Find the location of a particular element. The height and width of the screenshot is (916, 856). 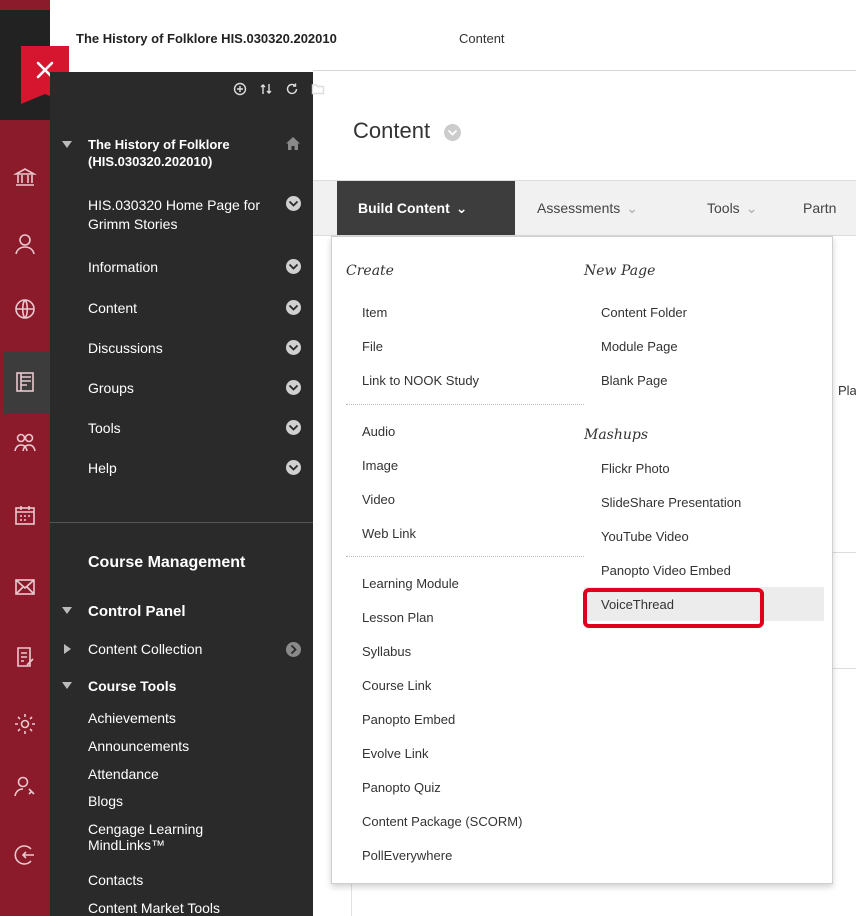

menu-item-slideshare: SlideShare Presentation is located at coordinates (671, 502).